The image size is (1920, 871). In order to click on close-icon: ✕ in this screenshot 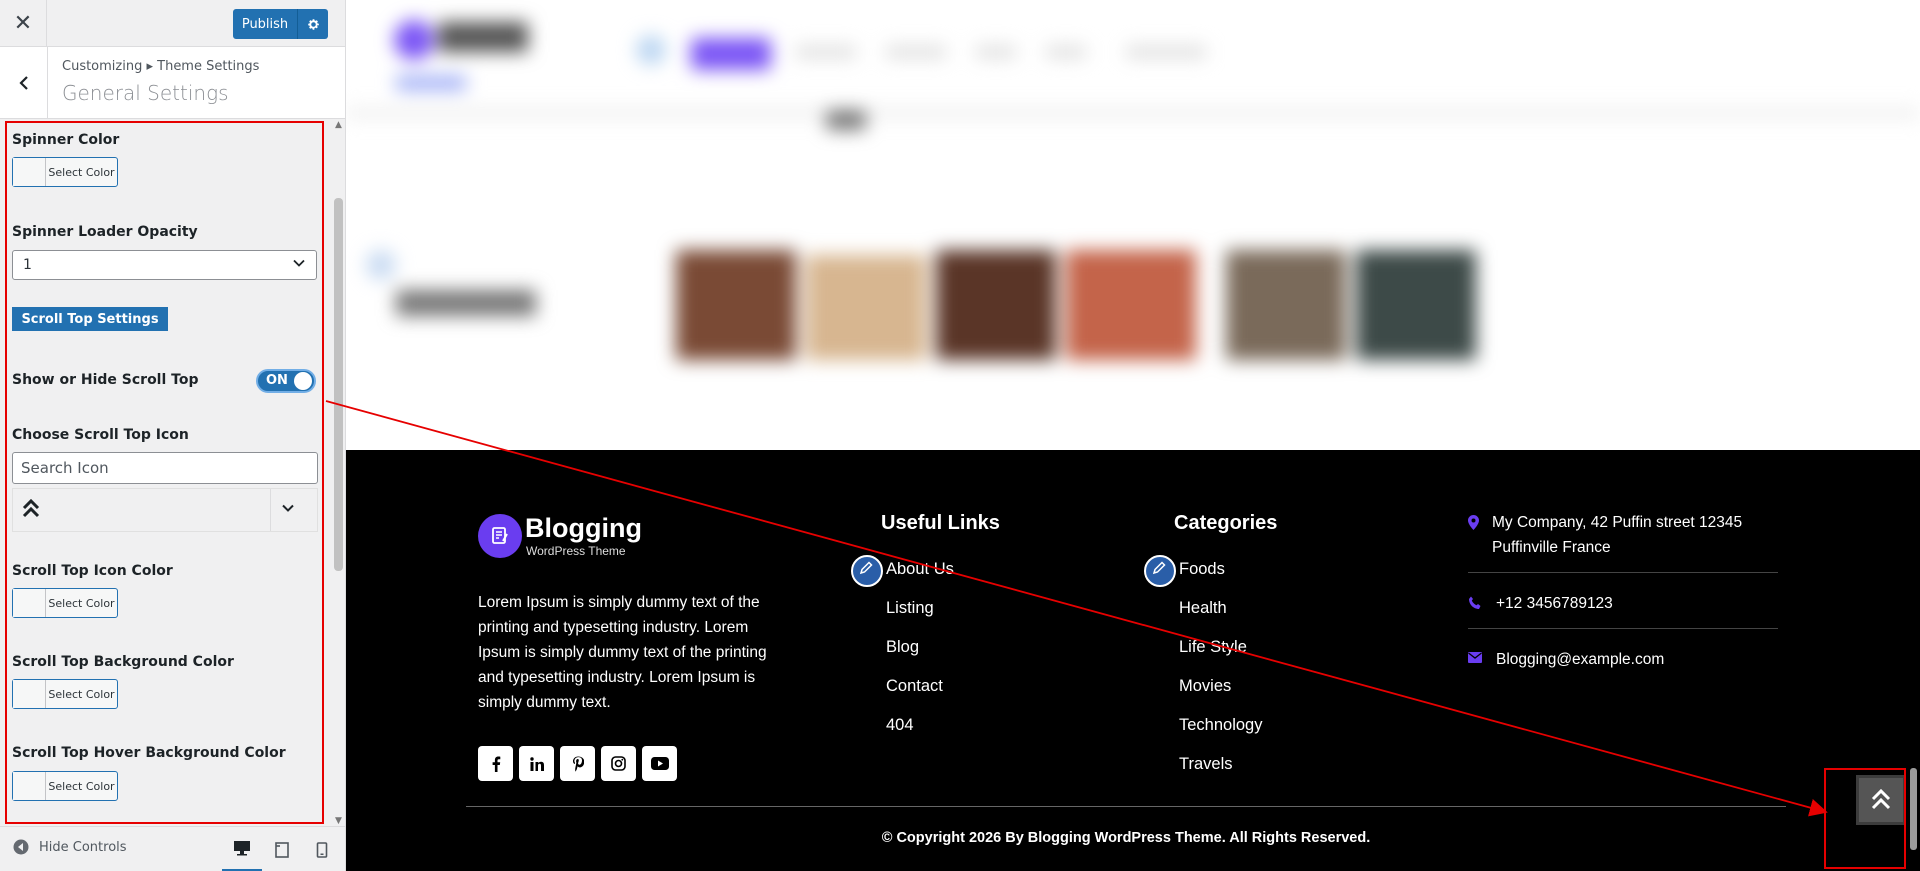, I will do `click(23, 23)`.